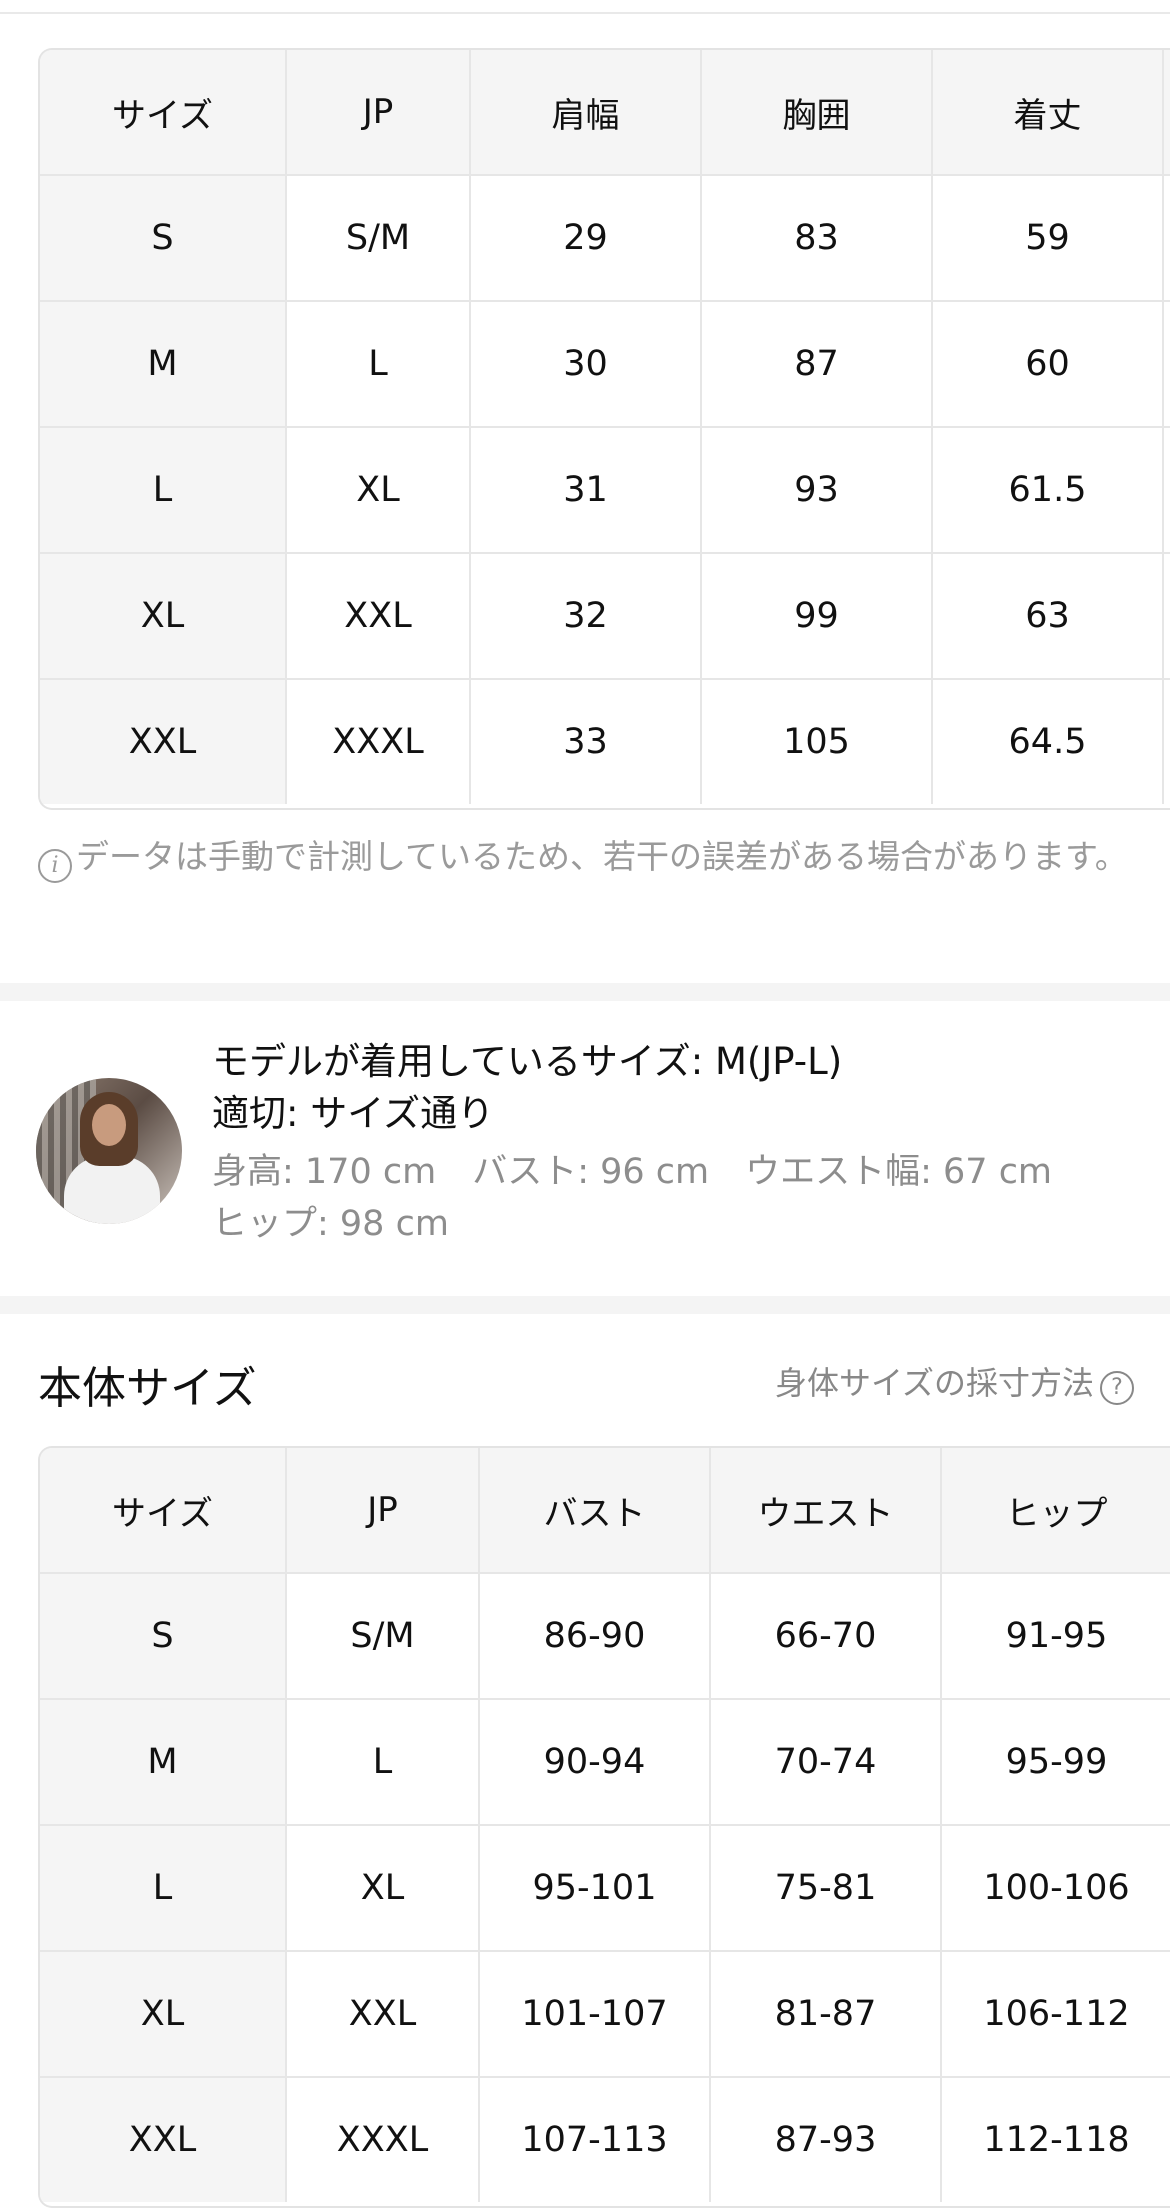 This screenshot has height=2208, width=1170. Describe the element at coordinates (1117, 1388) in the screenshot. I see `help-icon: ?` at that location.